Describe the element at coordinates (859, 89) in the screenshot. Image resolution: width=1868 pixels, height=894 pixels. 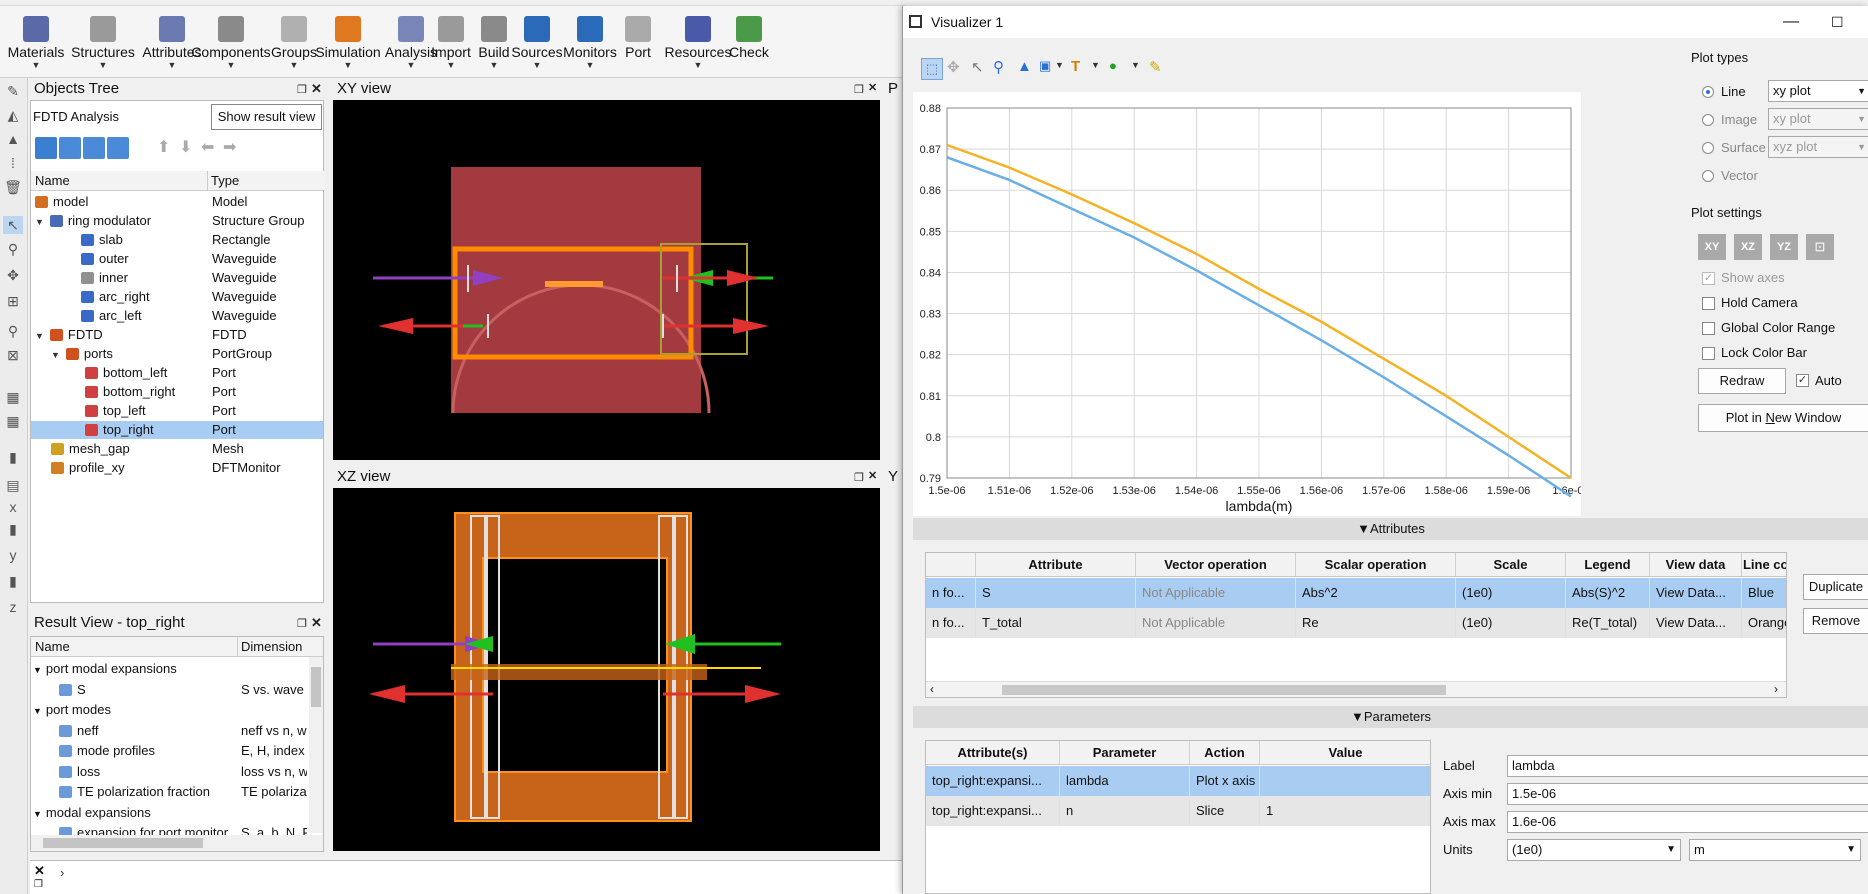
I see `float-xy-icon: ❐` at that location.